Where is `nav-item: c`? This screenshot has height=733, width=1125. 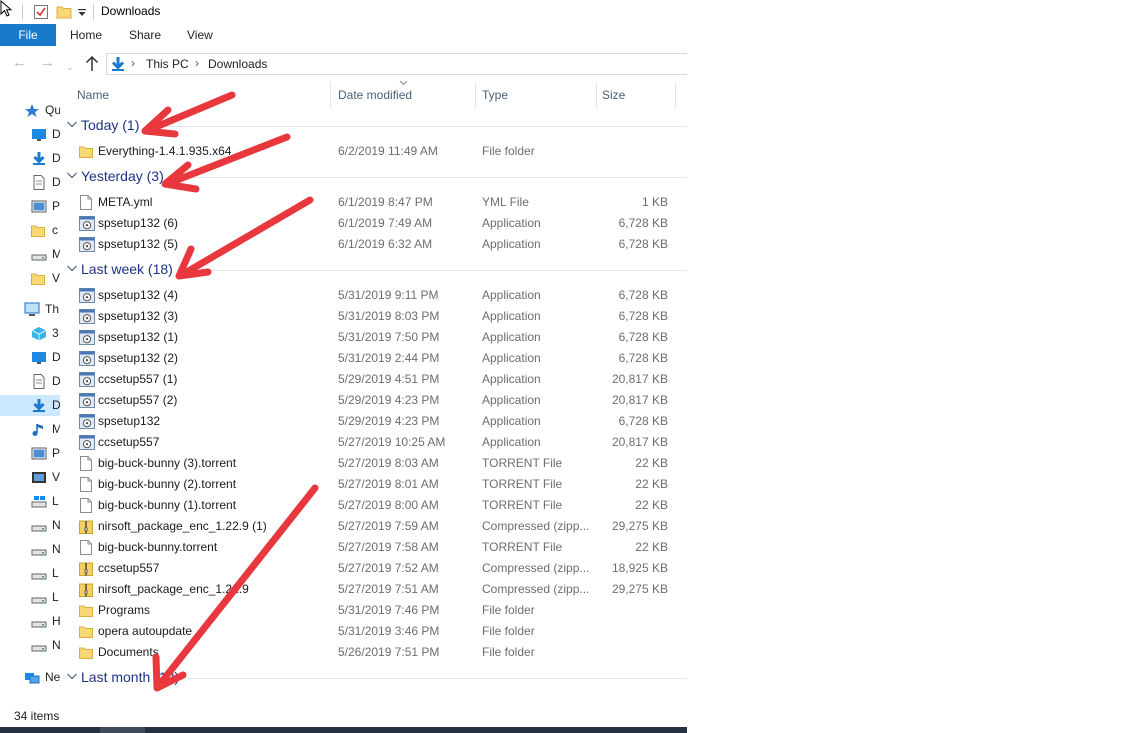
nav-item: c is located at coordinates (30, 230).